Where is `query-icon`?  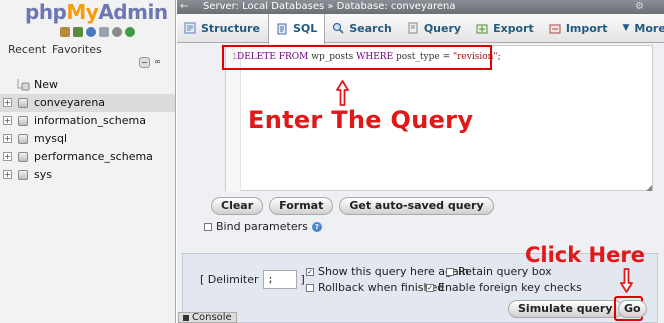 query-icon is located at coordinates (413, 28).